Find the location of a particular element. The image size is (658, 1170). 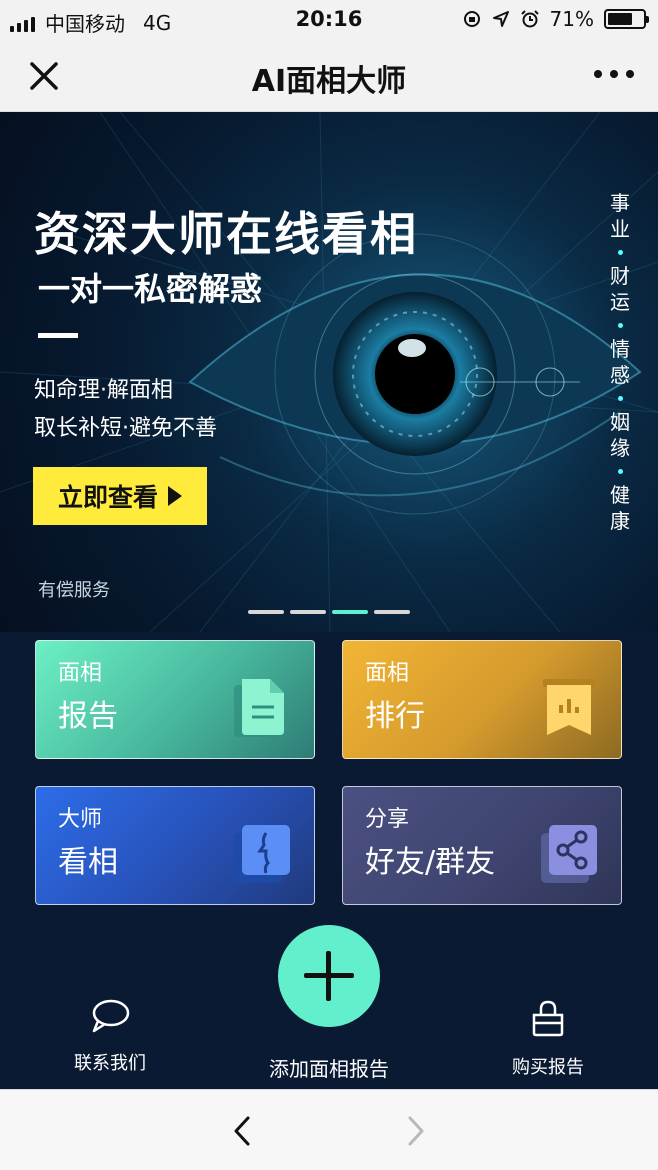

side-topic: 财运 is located at coordinates (620, 289).